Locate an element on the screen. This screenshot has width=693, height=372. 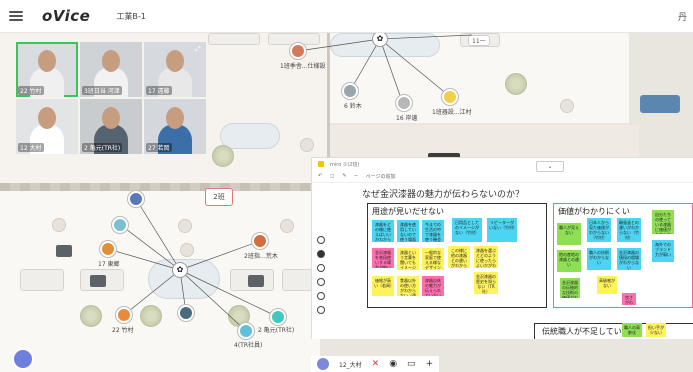
expand-icon: ⤢ is located at coordinates (199, 49).